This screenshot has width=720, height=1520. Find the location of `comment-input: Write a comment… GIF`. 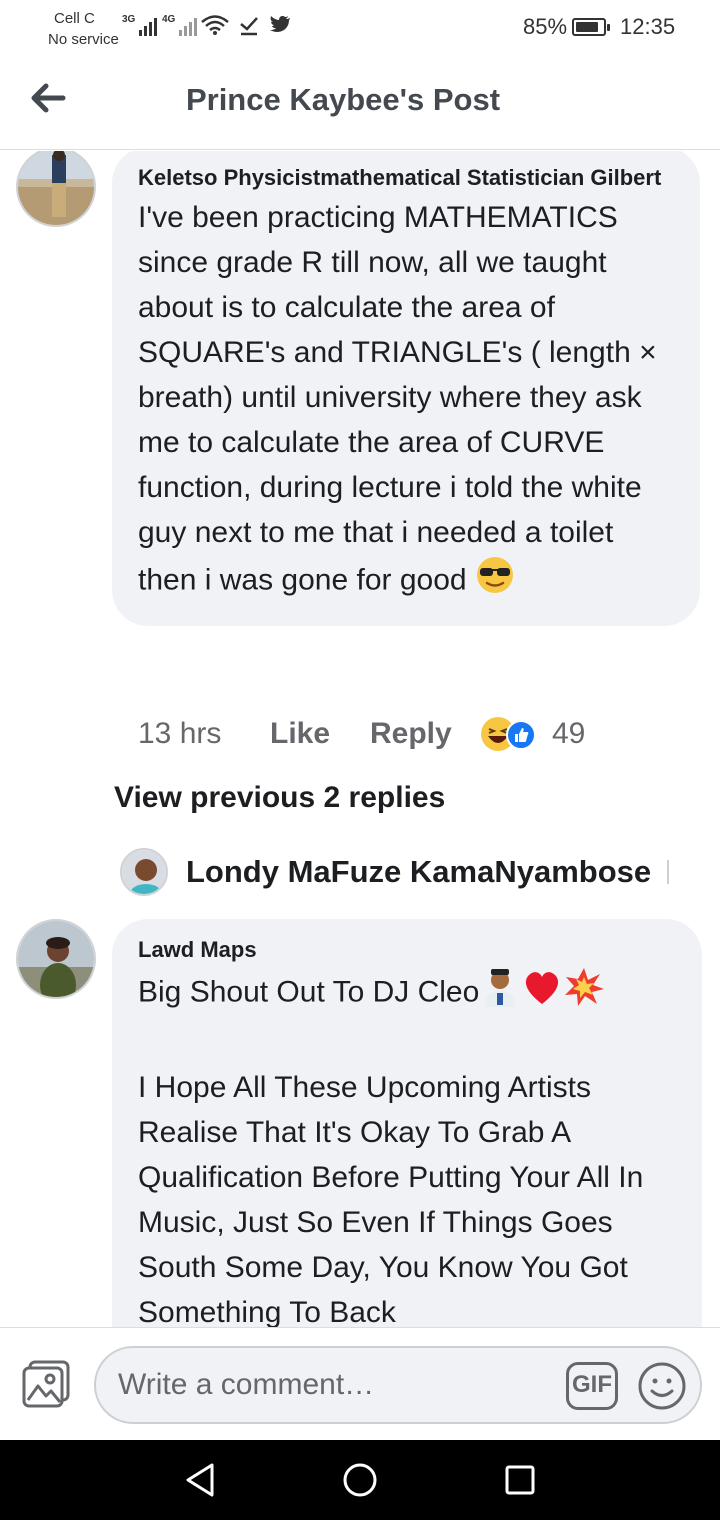

comment-input: Write a comment… GIF is located at coordinates (398, 1385).